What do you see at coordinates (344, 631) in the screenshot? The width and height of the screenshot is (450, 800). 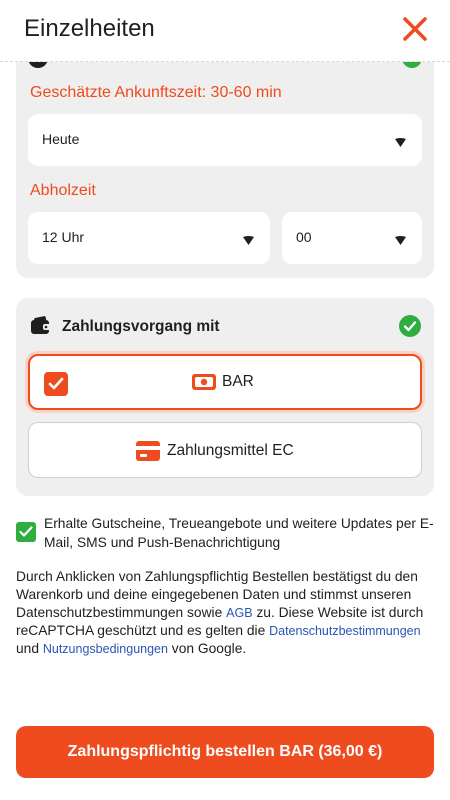 I see `privacy-link: Datenschutzbestimmungen` at bounding box center [344, 631].